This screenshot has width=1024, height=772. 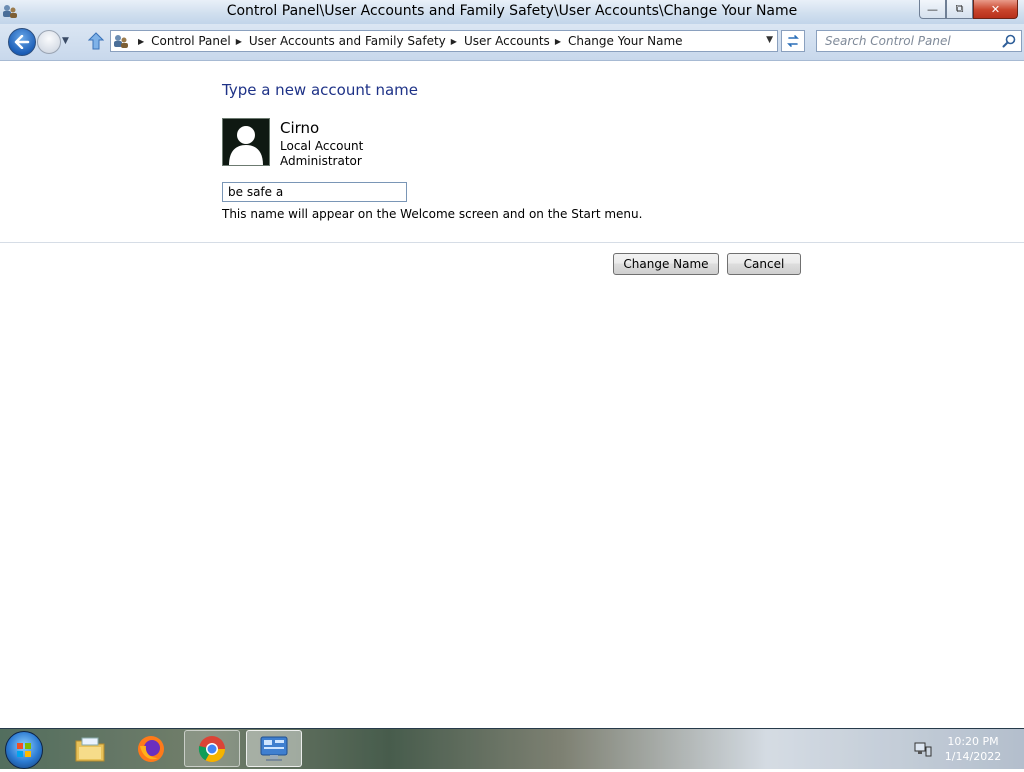 I want to click on chevron-down-icon: ▼, so click(x=65, y=41).